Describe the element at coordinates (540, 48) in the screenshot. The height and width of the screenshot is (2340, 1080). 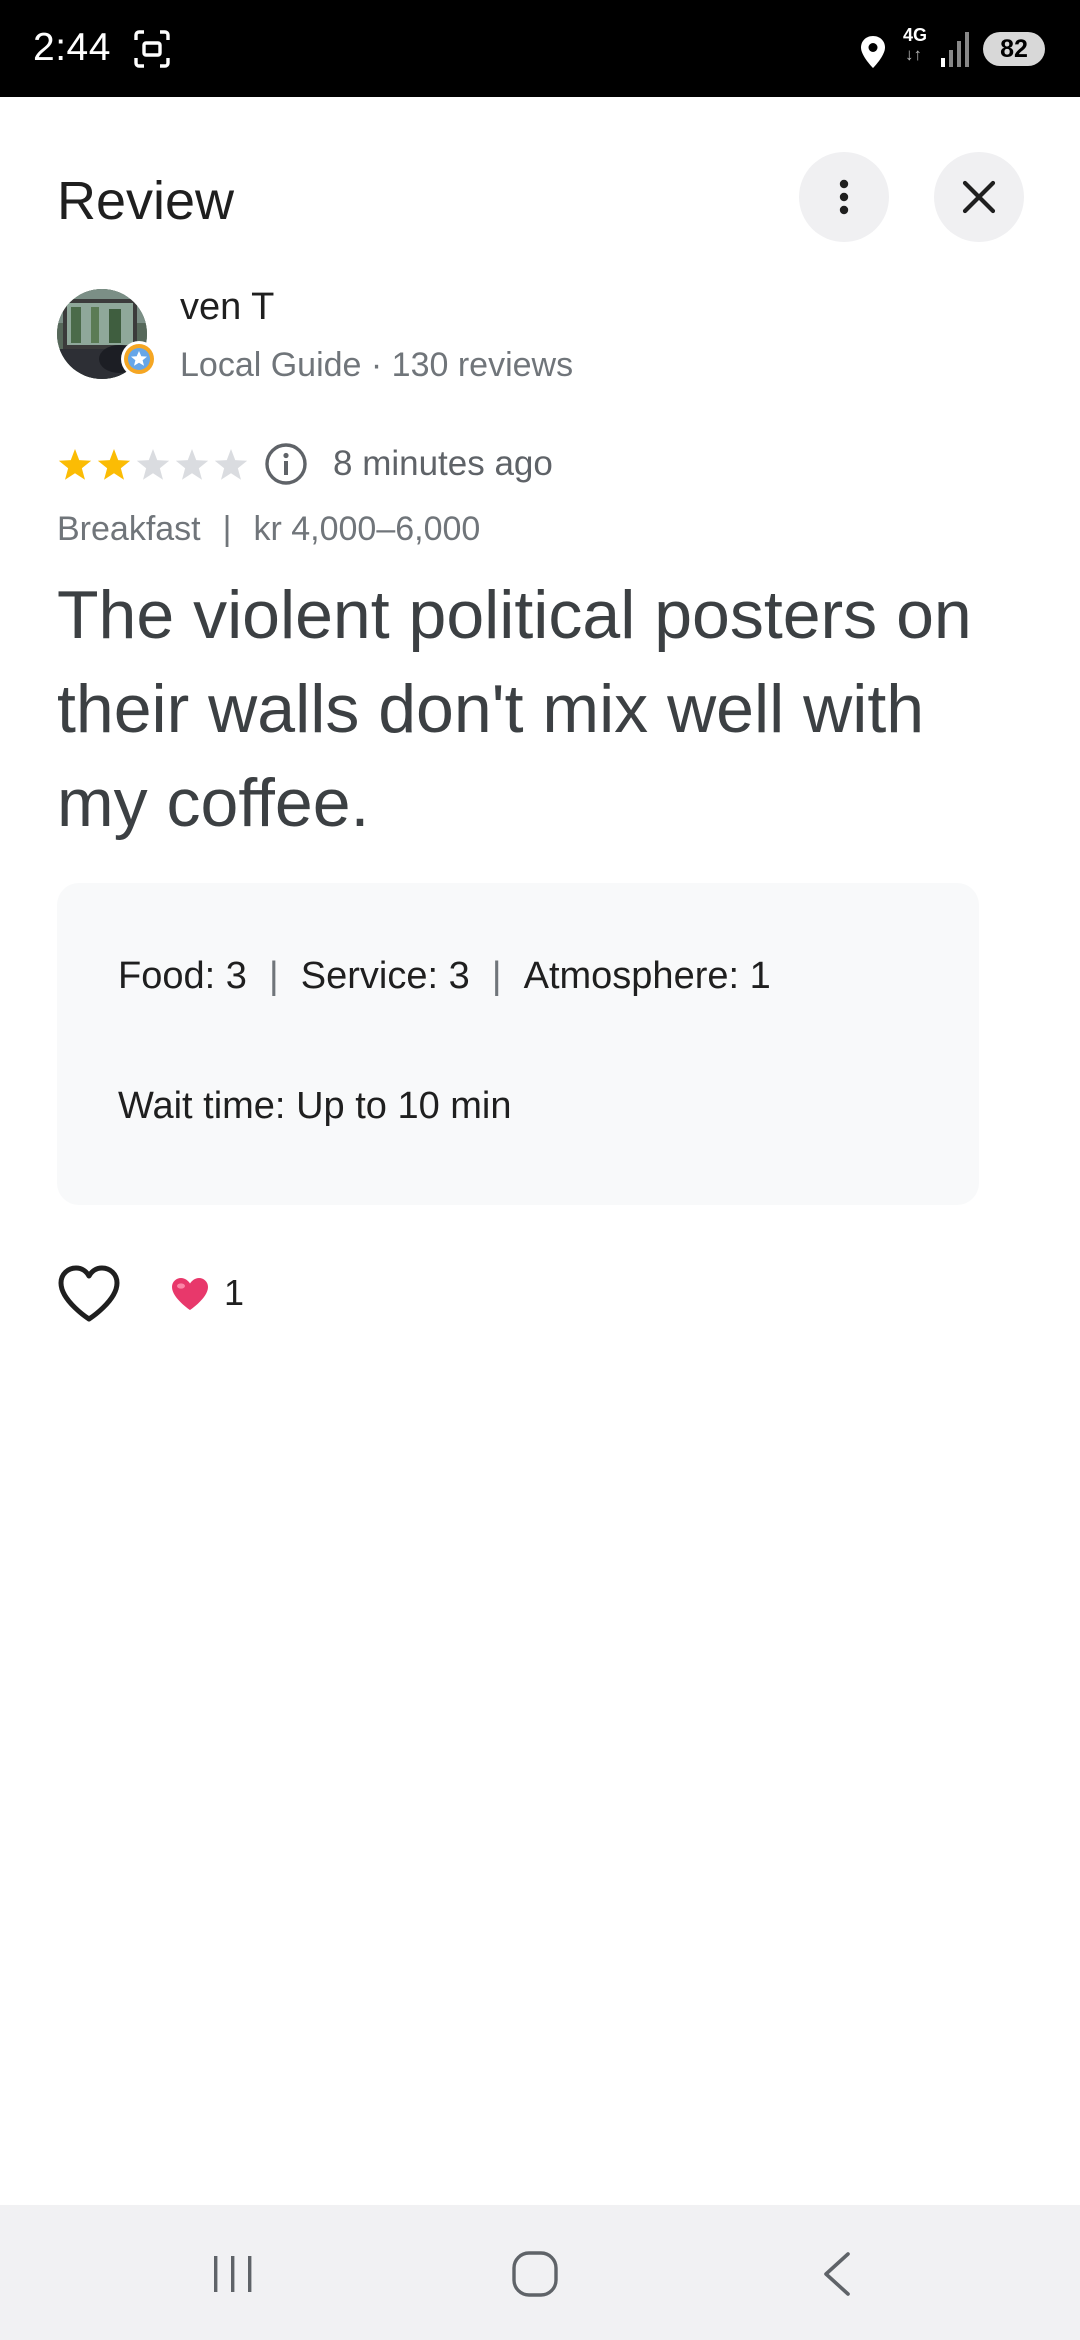
I see `status-bar: 2:44 4G ↓↑ 82` at that location.